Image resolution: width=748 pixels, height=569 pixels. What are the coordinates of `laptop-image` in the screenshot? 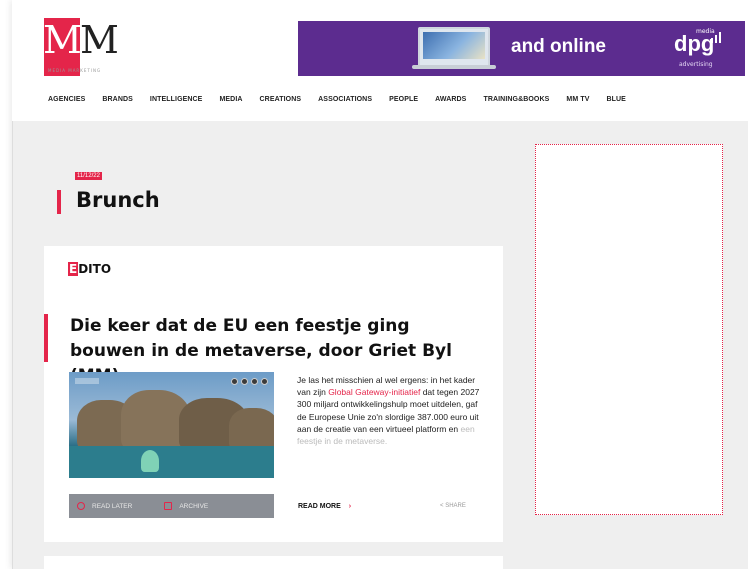 It's located at (454, 48).